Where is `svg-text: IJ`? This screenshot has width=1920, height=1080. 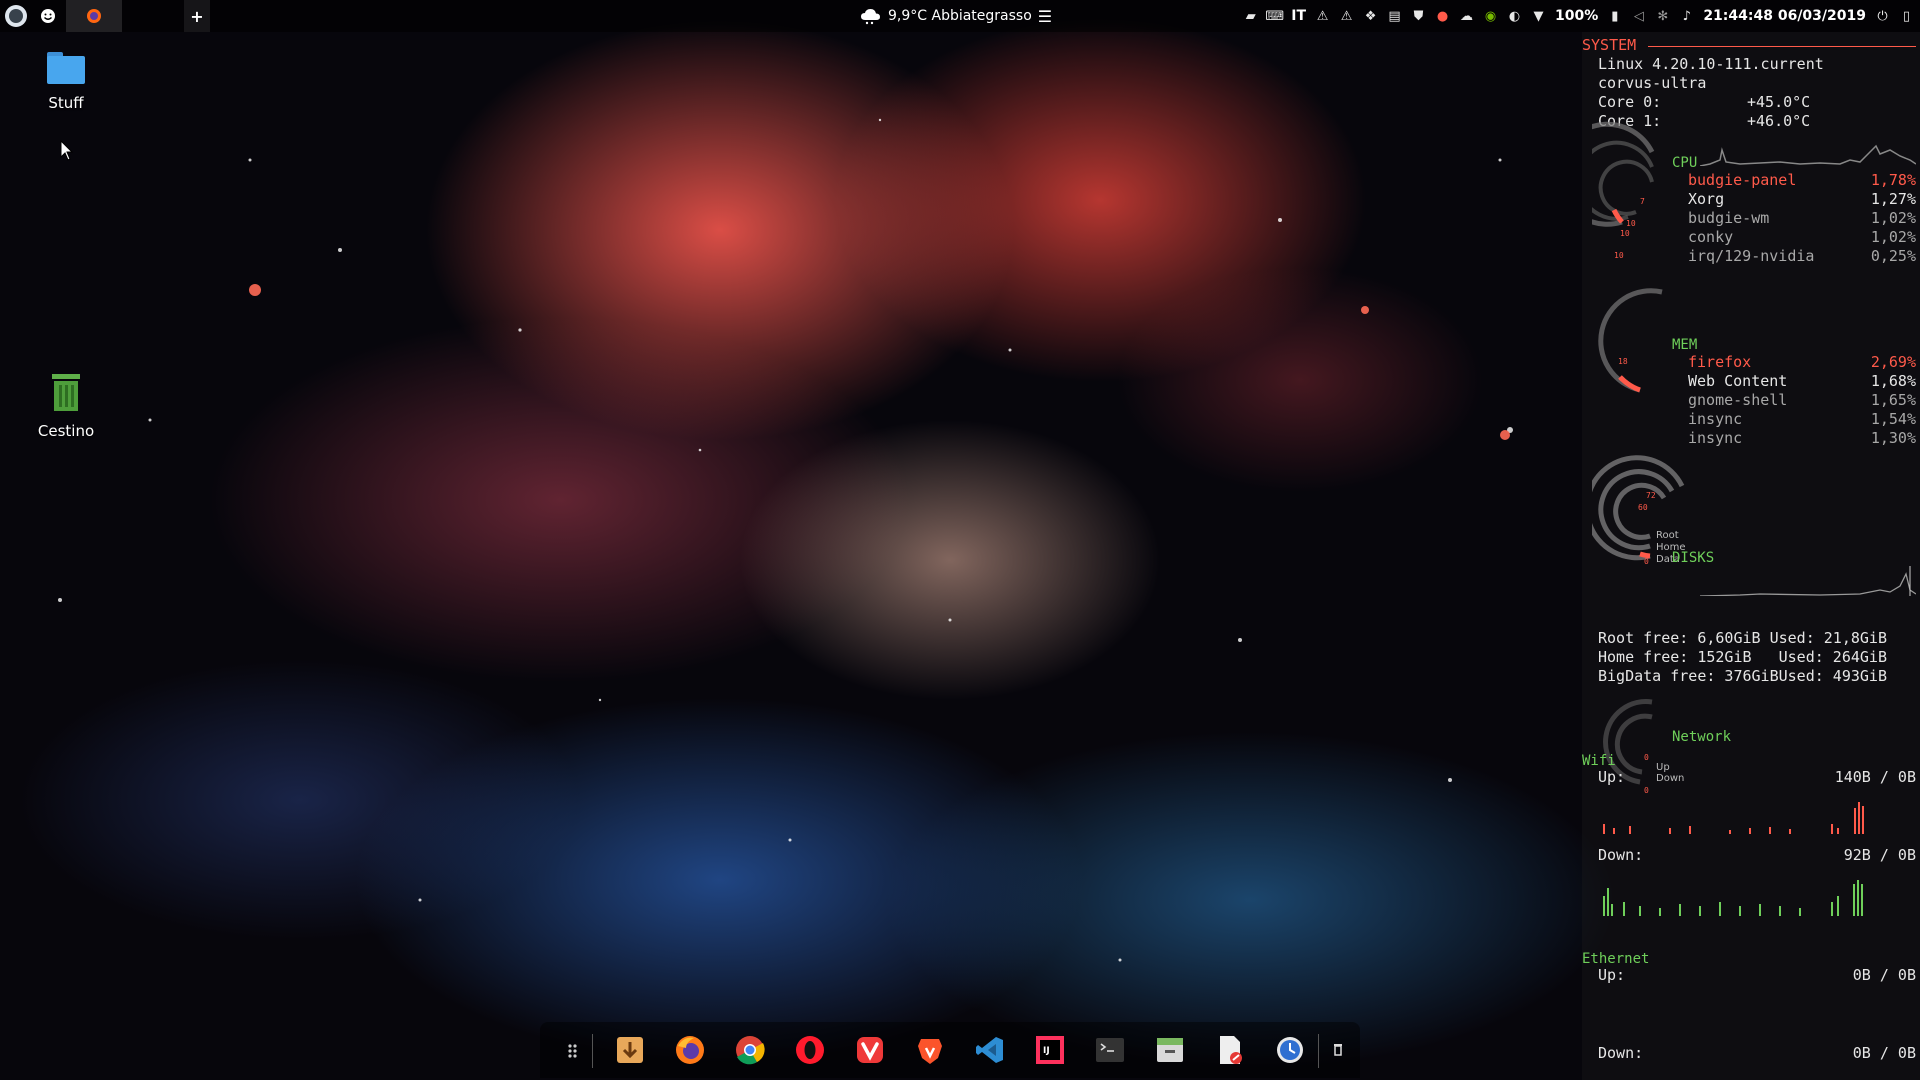
svg-text: IJ is located at coordinates (1046, 1051).